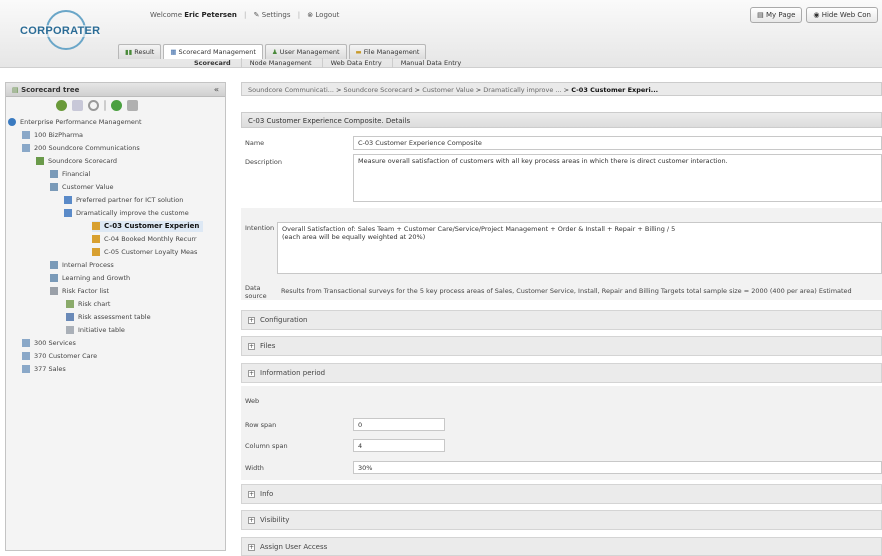 The image size is (882, 556). Describe the element at coordinates (776, 15) in the screenshot. I see `my-page-button: ▤ My Page` at that location.